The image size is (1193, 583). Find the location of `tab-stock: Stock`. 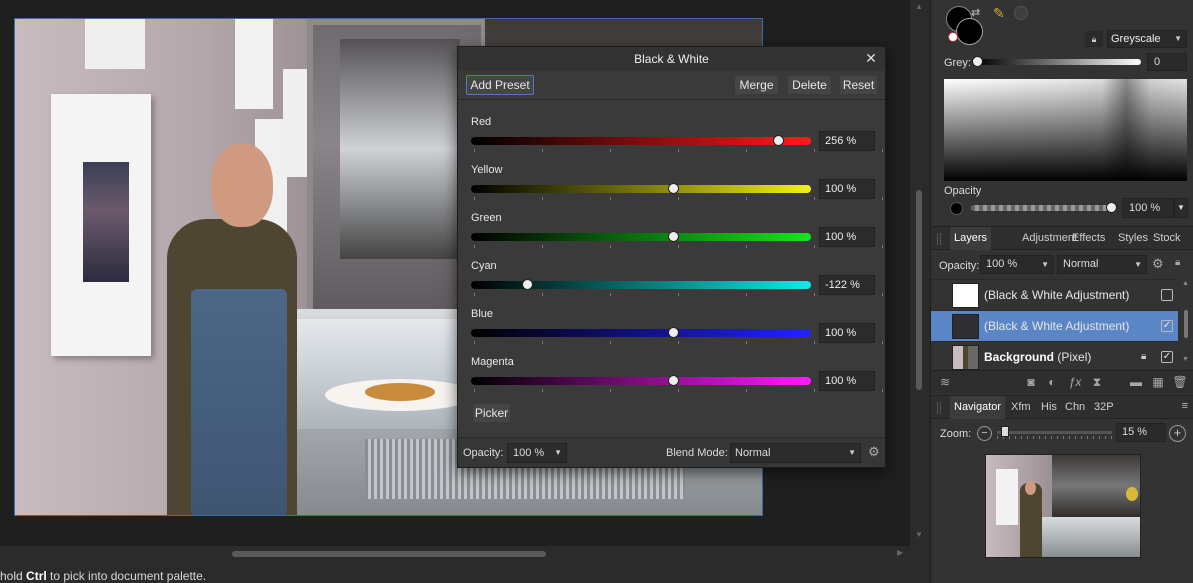

tab-stock: Stock is located at coordinates (1167, 238).